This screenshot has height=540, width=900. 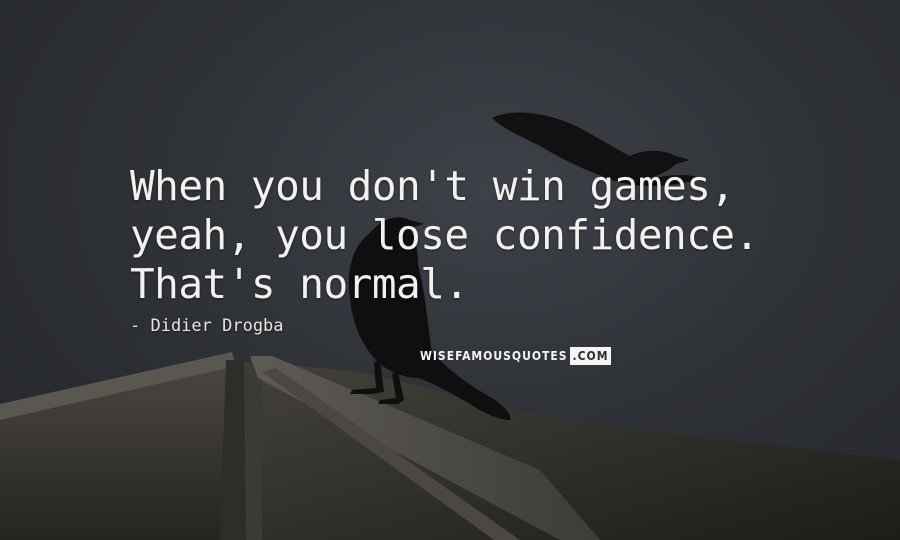 What do you see at coordinates (118, 446) in the screenshot?
I see `roof-left` at bounding box center [118, 446].